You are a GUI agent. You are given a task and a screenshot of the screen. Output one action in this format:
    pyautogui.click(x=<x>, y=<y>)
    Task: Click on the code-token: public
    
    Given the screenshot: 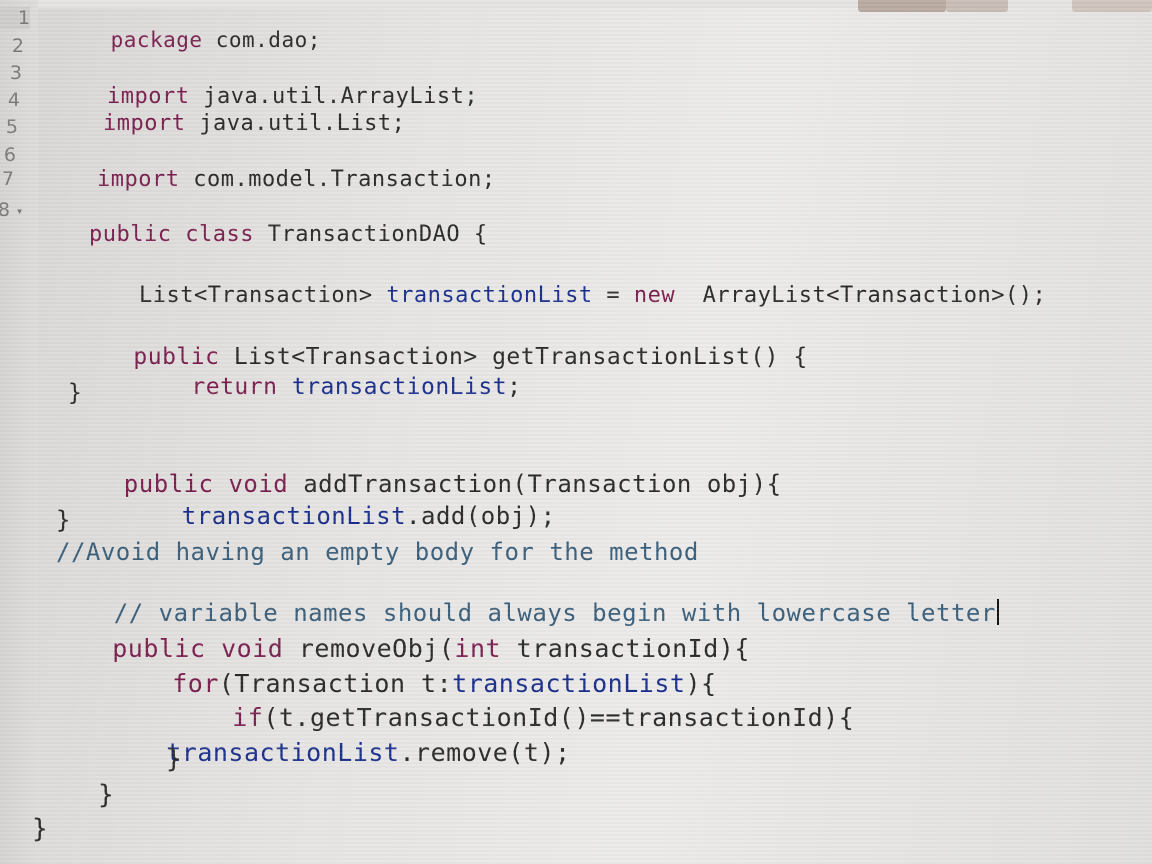 What is the action you would take?
    pyautogui.click(x=130, y=234)
    